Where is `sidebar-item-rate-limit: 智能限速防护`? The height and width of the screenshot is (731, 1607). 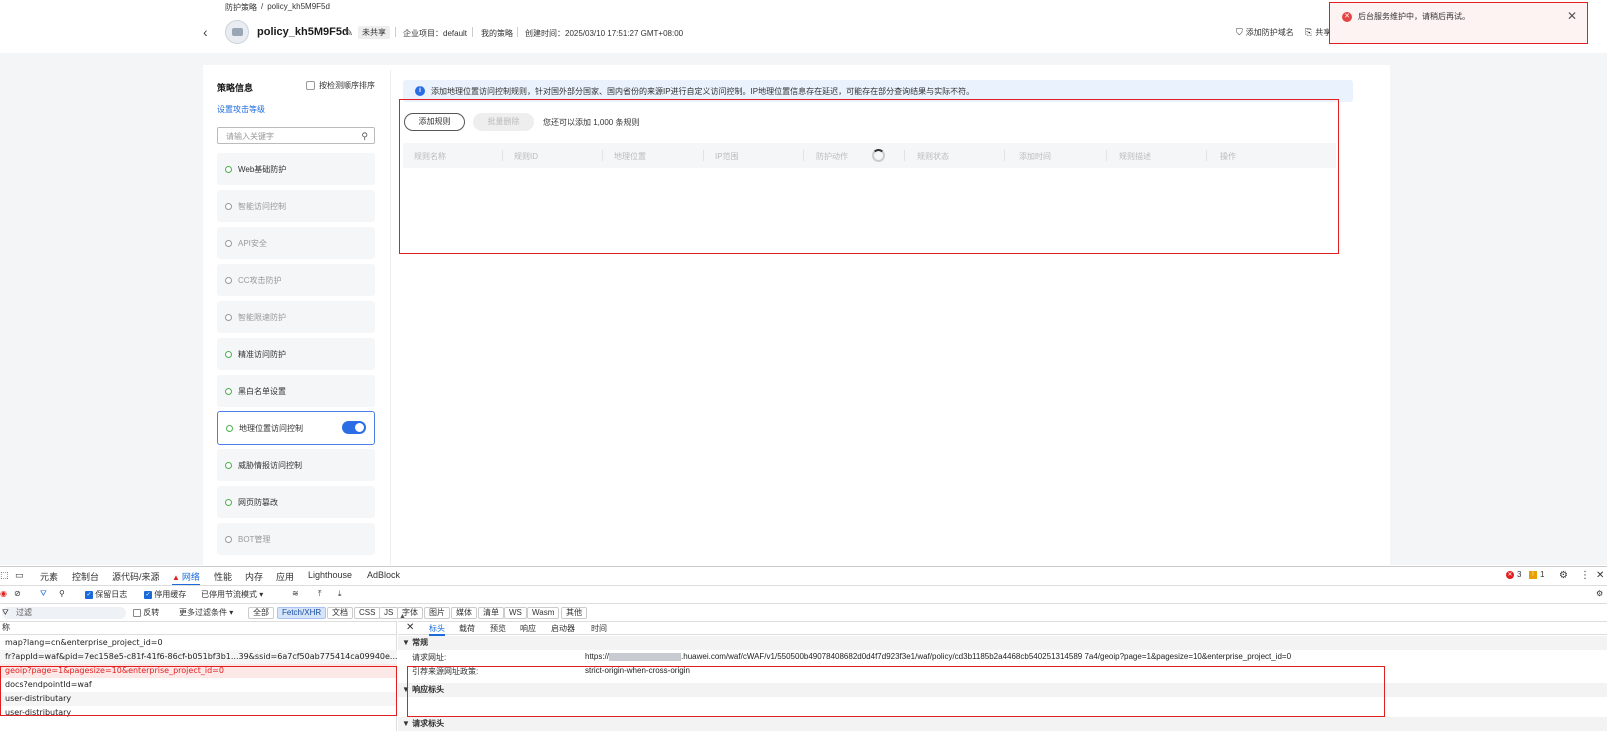 sidebar-item-rate-limit: 智能限速防护 is located at coordinates (296, 317).